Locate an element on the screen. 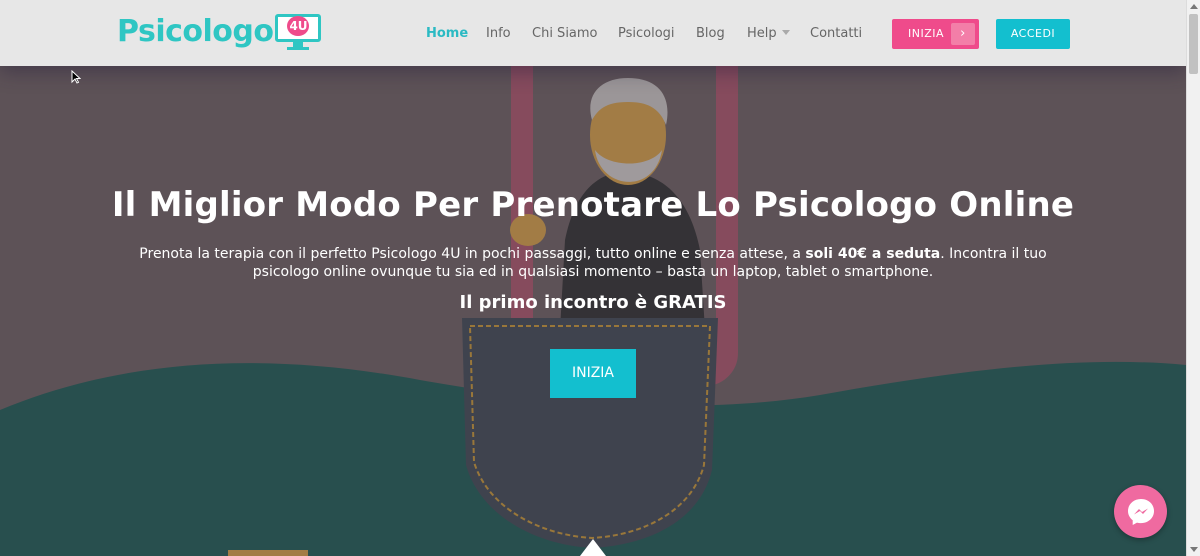 This screenshot has height=556, width=1200. scroll-thumb is located at coordinates (1193, 44).